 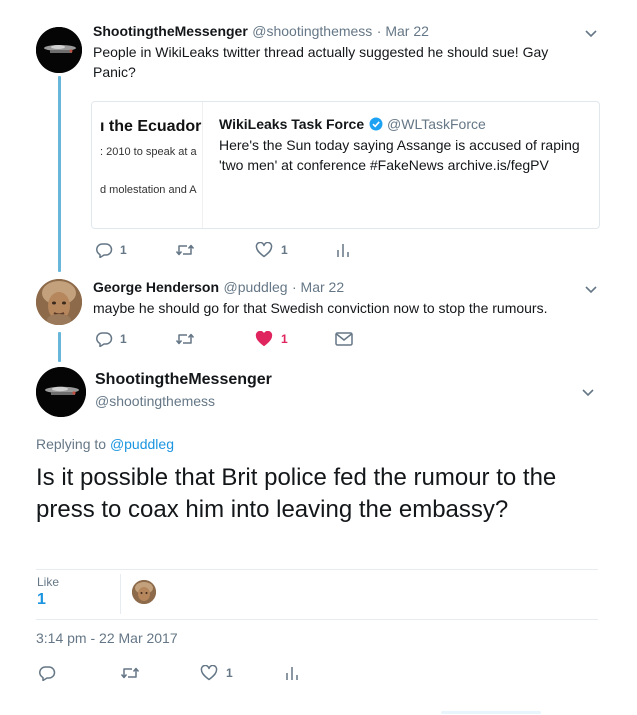 What do you see at coordinates (148, 152) in the screenshot?
I see `quote-image-line: : 2010 to speak at a` at bounding box center [148, 152].